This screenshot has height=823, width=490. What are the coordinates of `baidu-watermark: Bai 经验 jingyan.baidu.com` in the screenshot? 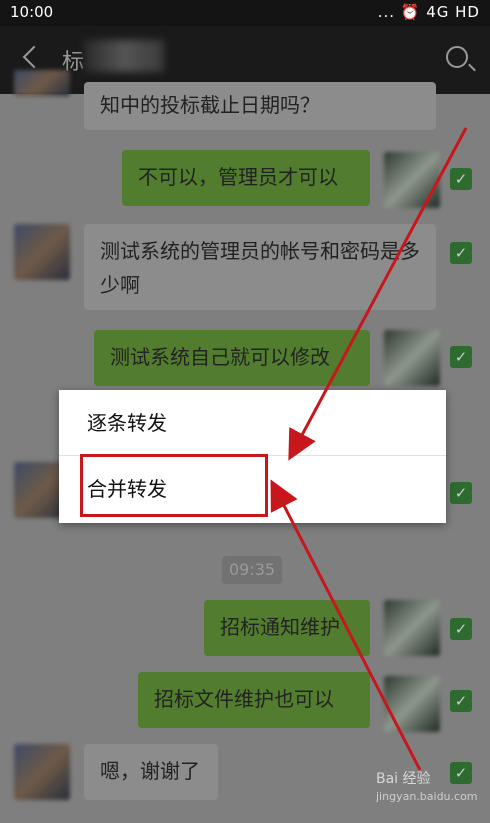 It's located at (427, 785).